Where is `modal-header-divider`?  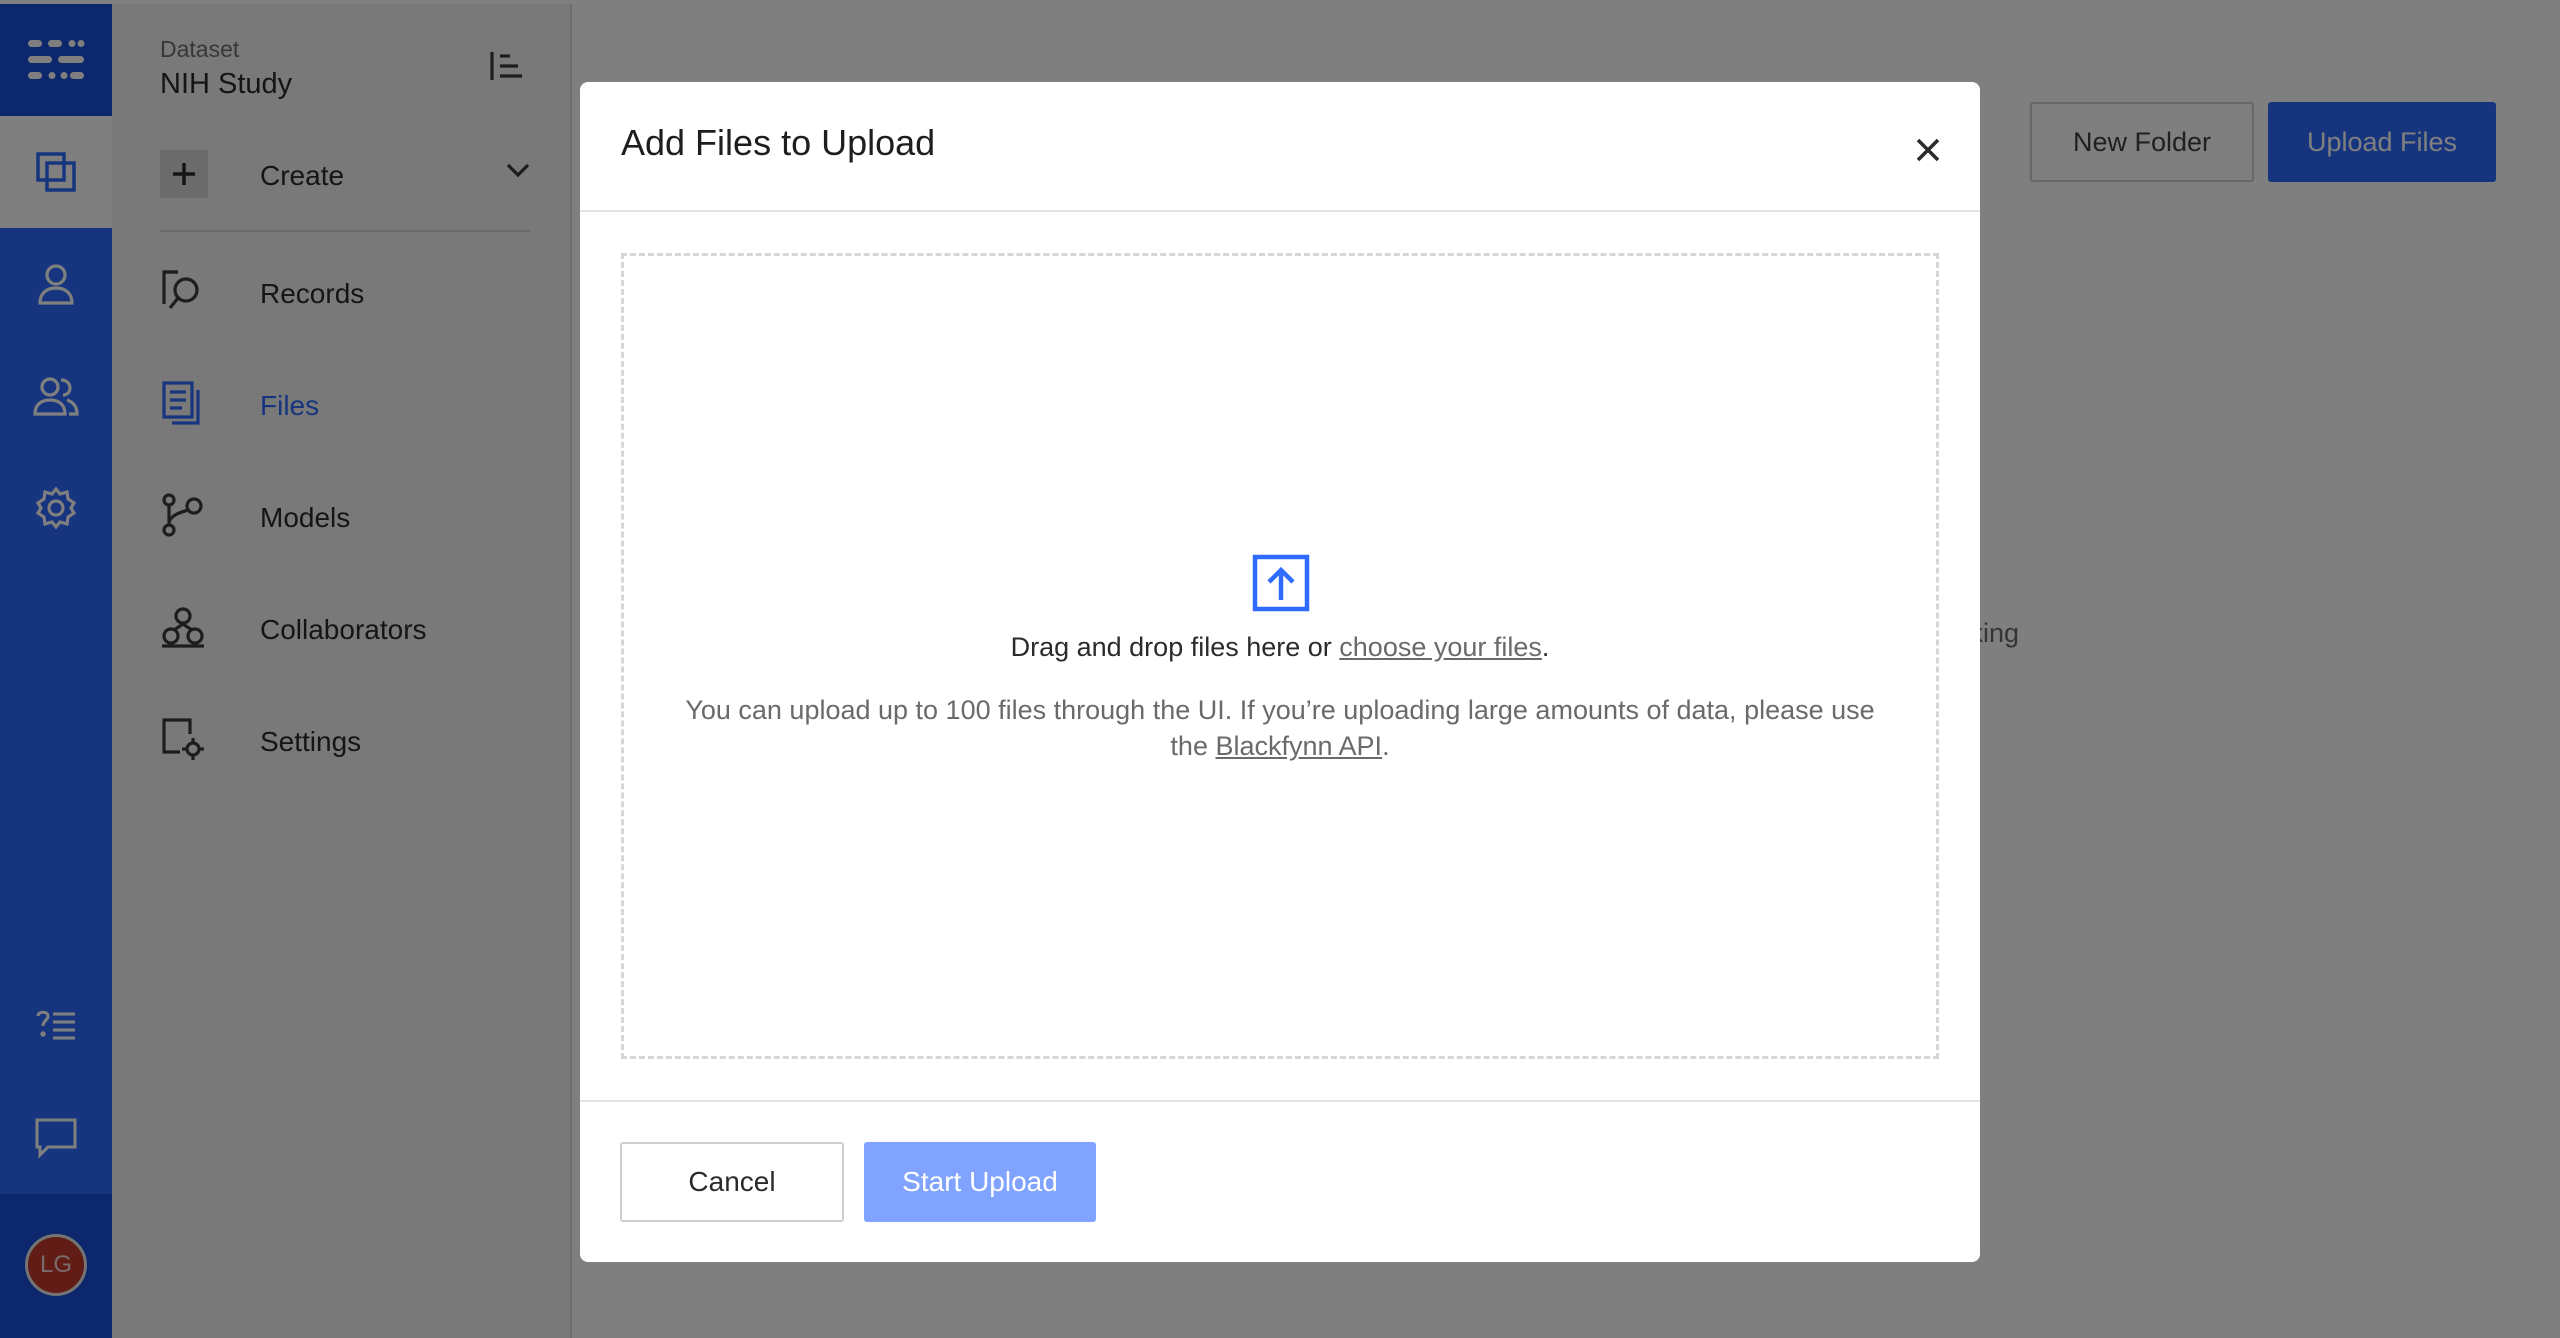
modal-header-divider is located at coordinates (1280, 211).